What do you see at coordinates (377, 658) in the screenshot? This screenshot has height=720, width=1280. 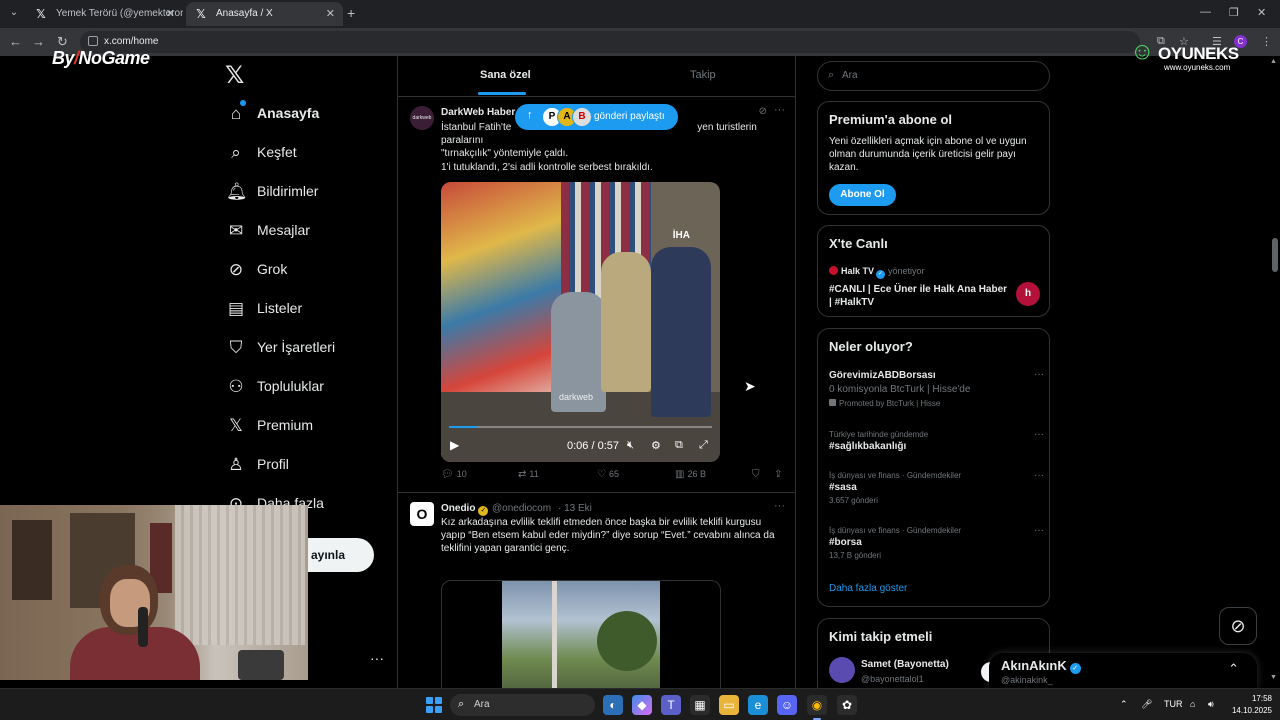 I see `account-more-icon: ···` at bounding box center [377, 658].